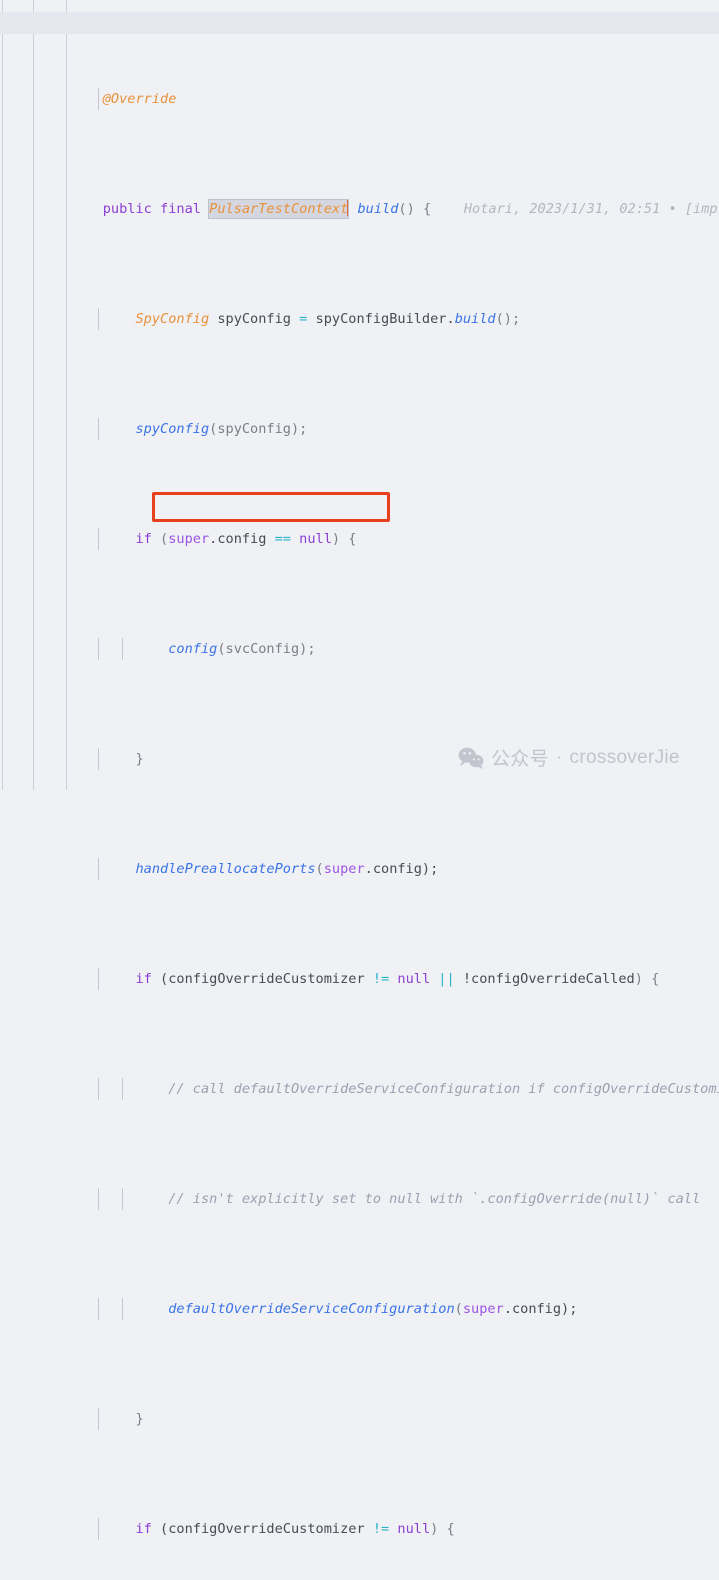 Image resolution: width=719 pixels, height=1580 pixels. I want to click on code-line: if (super.config == null) {, so click(359, 539).